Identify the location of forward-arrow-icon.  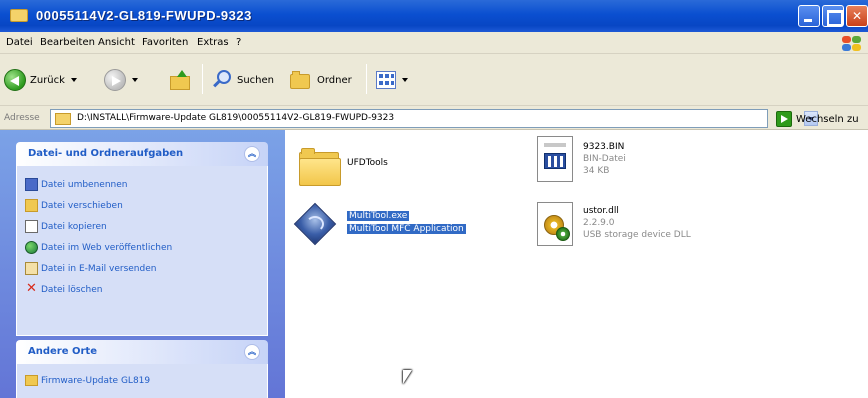
(115, 80).